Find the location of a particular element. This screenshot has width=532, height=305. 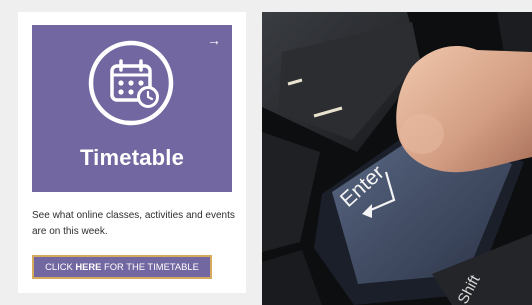

cta-prefix: CLICK is located at coordinates (60, 266).